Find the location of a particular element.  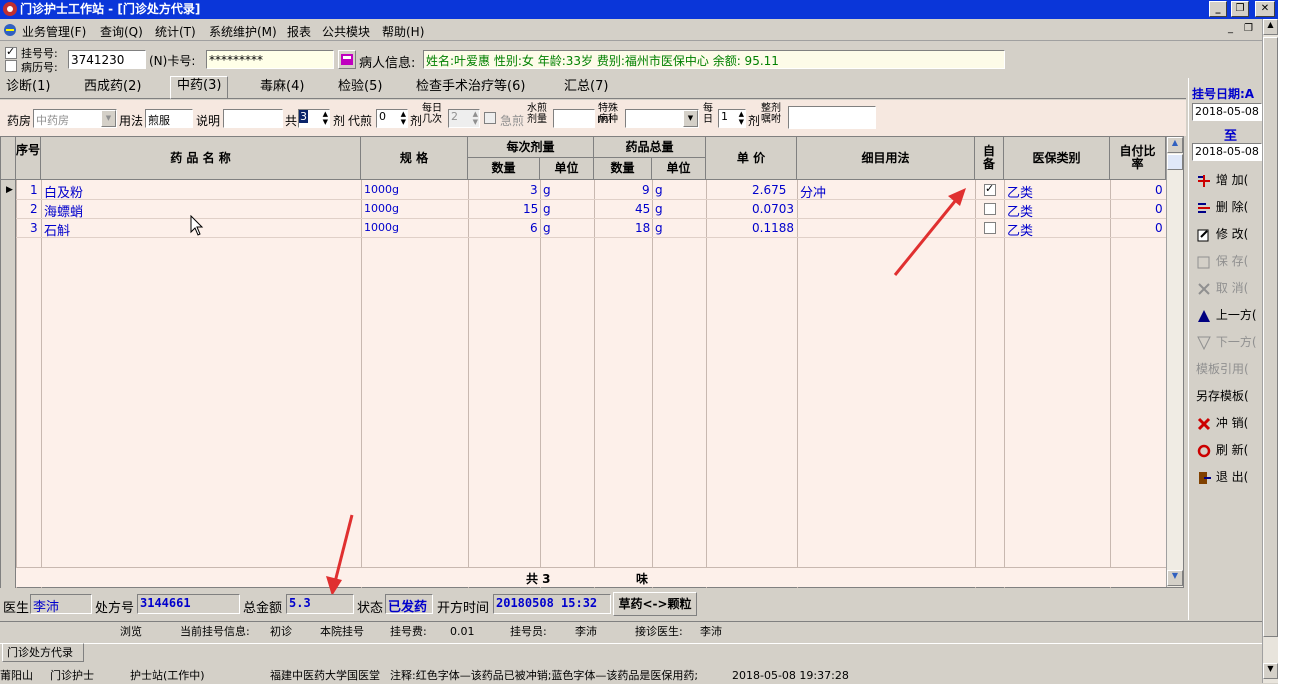

cell-dose-unit: g is located at coordinates (547, 190).